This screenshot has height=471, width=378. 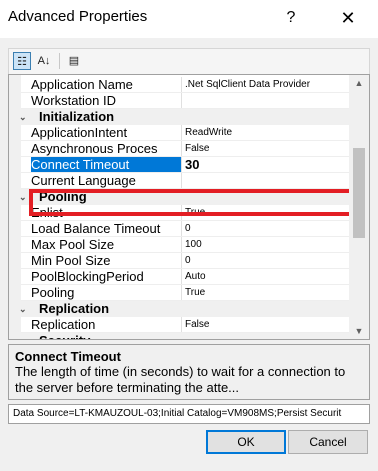 I want to click on property-name: Pooling, so click(x=53, y=292).